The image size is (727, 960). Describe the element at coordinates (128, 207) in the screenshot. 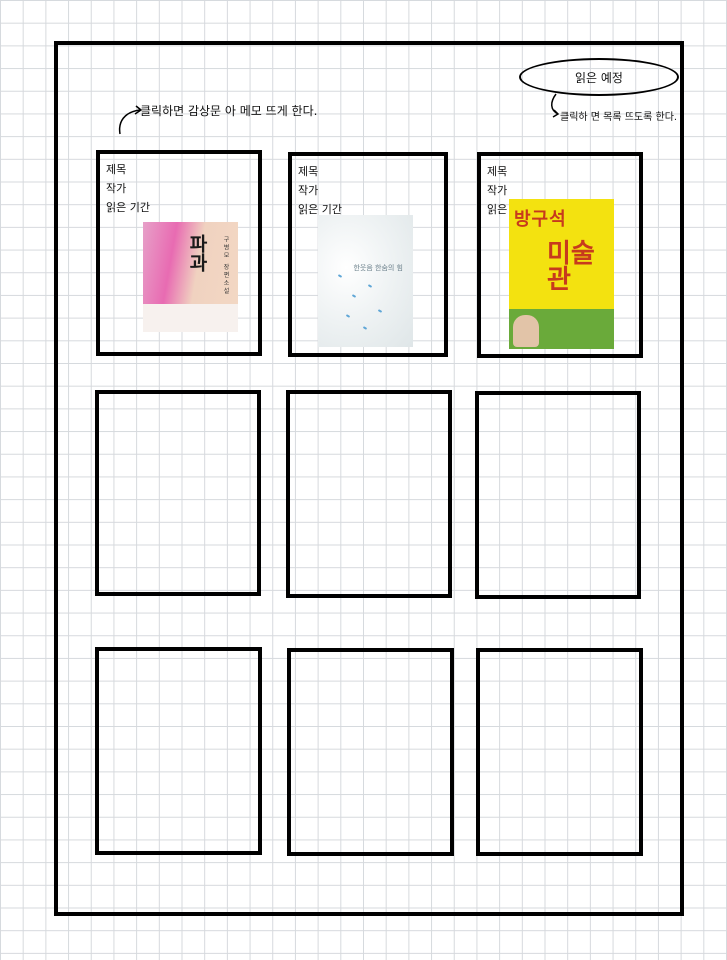

I see `book-period-label: 읽은 기간` at that location.